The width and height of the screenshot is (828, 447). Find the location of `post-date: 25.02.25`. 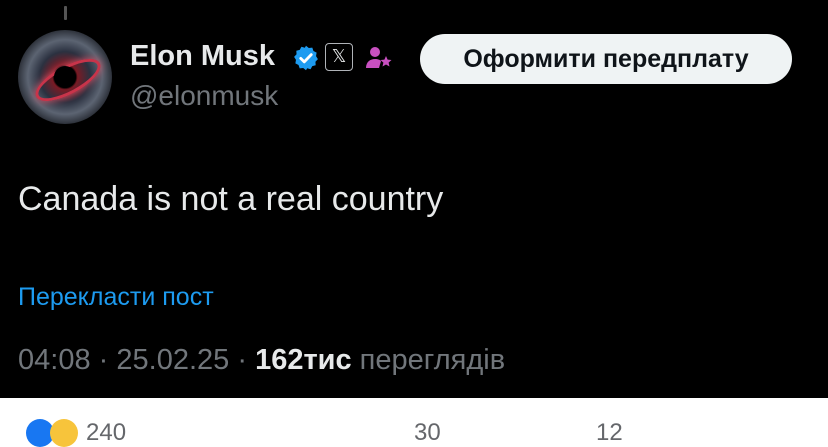

post-date: 25.02.25 is located at coordinates (172, 360).